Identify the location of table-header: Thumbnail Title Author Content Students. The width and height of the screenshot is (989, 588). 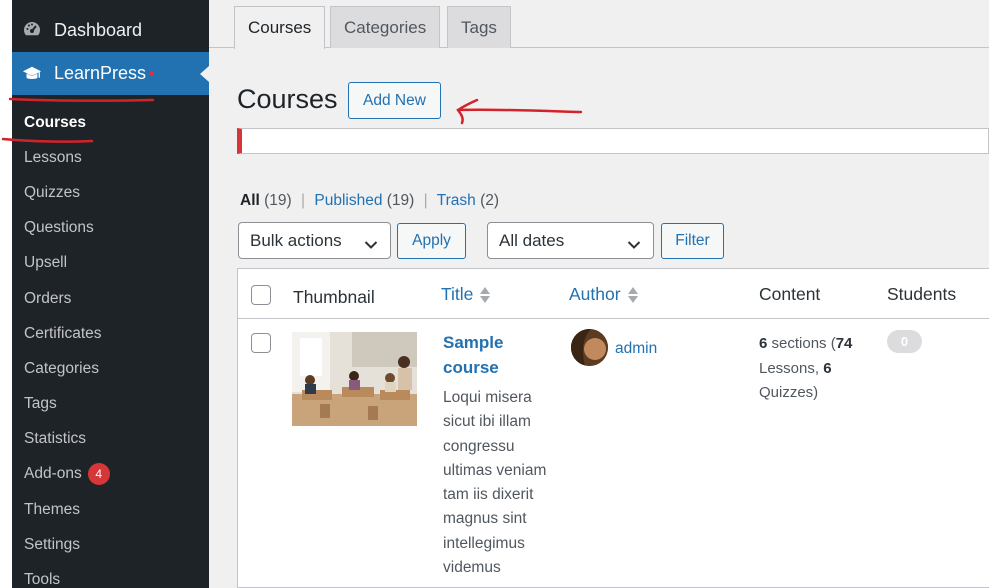
(613, 294).